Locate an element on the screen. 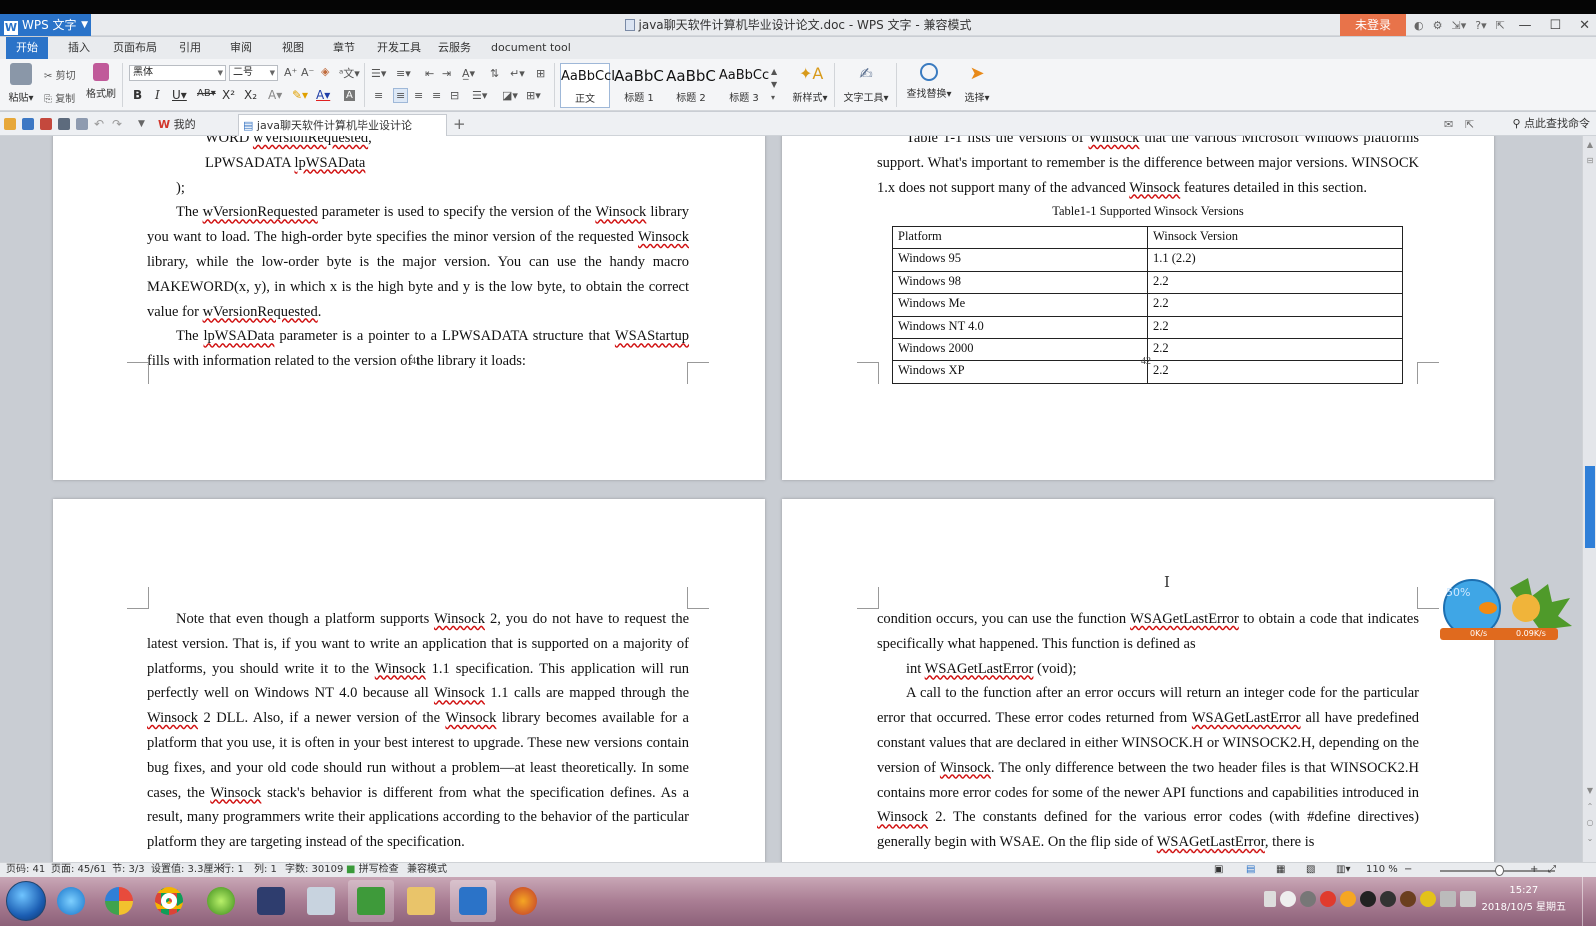  font-grow-icon: A⁺ is located at coordinates (290, 72).